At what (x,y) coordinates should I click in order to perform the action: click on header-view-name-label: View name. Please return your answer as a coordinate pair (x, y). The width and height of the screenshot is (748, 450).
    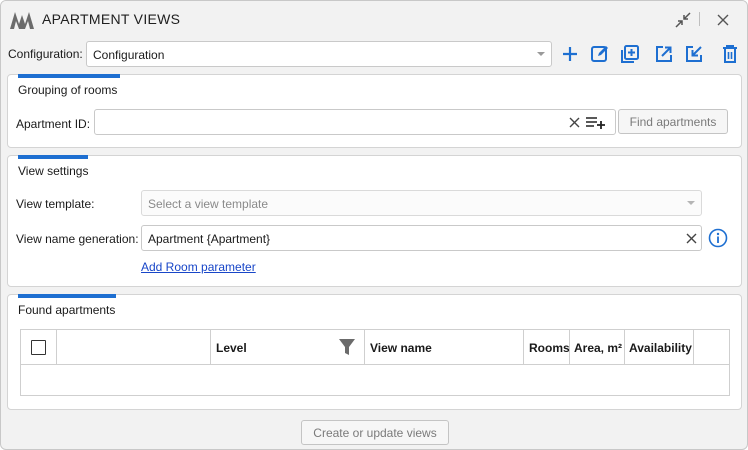
    Looking at the image, I should click on (401, 348).